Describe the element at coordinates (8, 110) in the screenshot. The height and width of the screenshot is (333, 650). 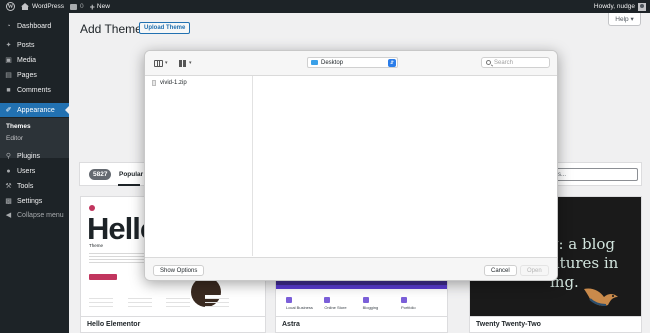
I see `brush-icon: ✐` at that location.